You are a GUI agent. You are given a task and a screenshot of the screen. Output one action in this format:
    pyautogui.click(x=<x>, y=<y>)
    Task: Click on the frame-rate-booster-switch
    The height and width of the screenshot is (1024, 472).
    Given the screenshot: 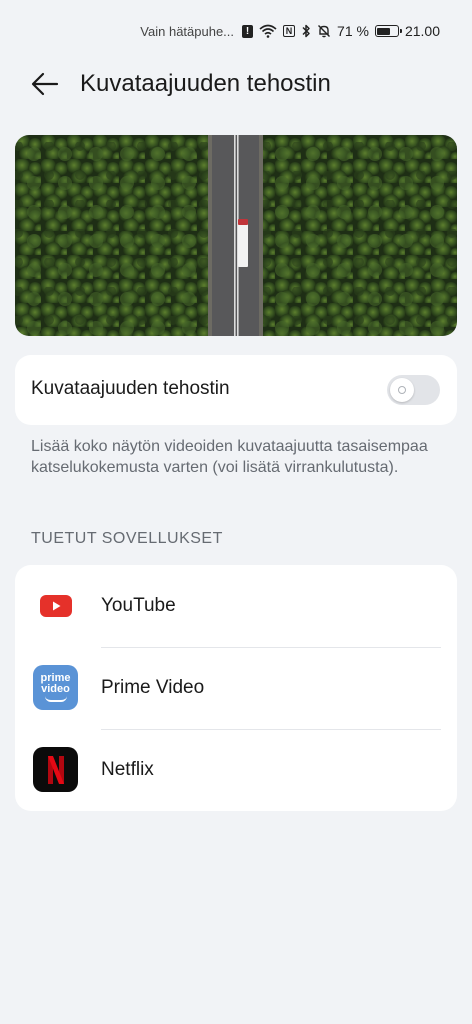 What is the action you would take?
    pyautogui.click(x=413, y=390)
    